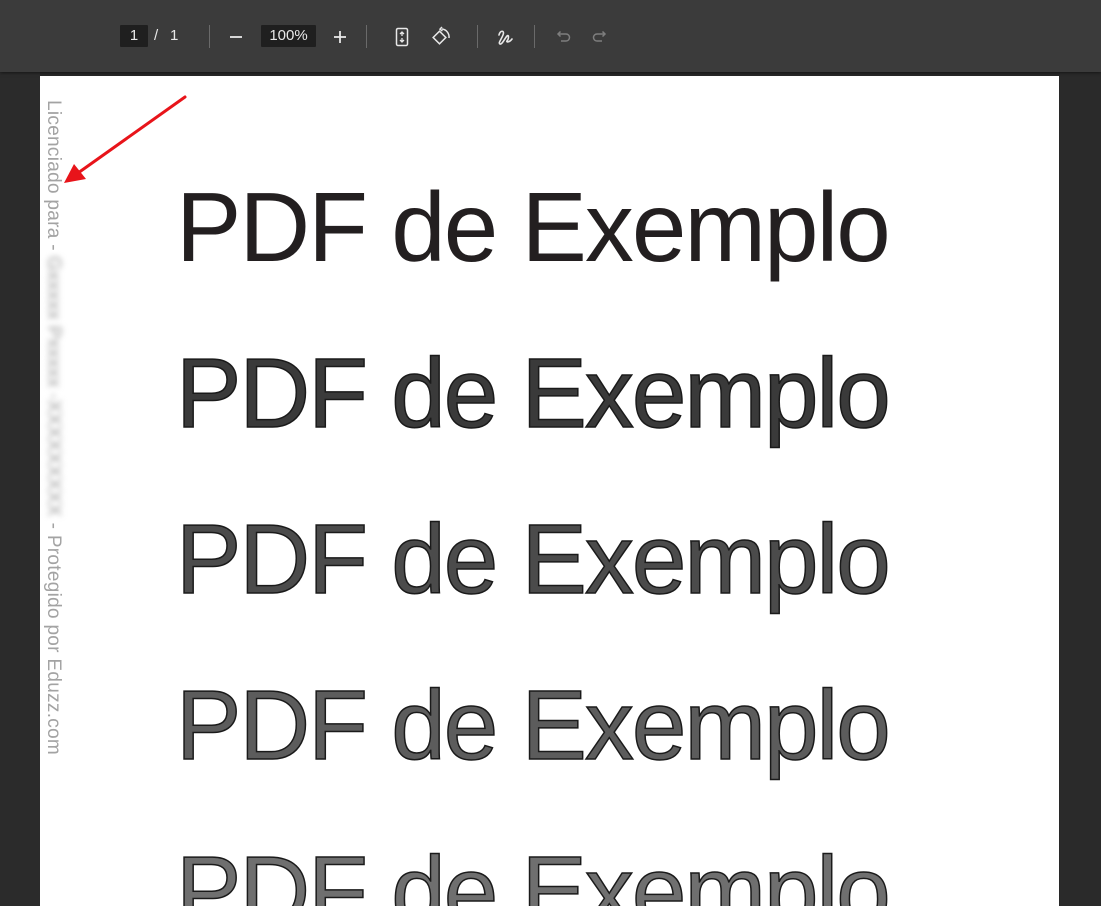  What do you see at coordinates (53, 636) in the screenshot?
I see `watermark-suffix: - Protegido por Eduzz.com` at bounding box center [53, 636].